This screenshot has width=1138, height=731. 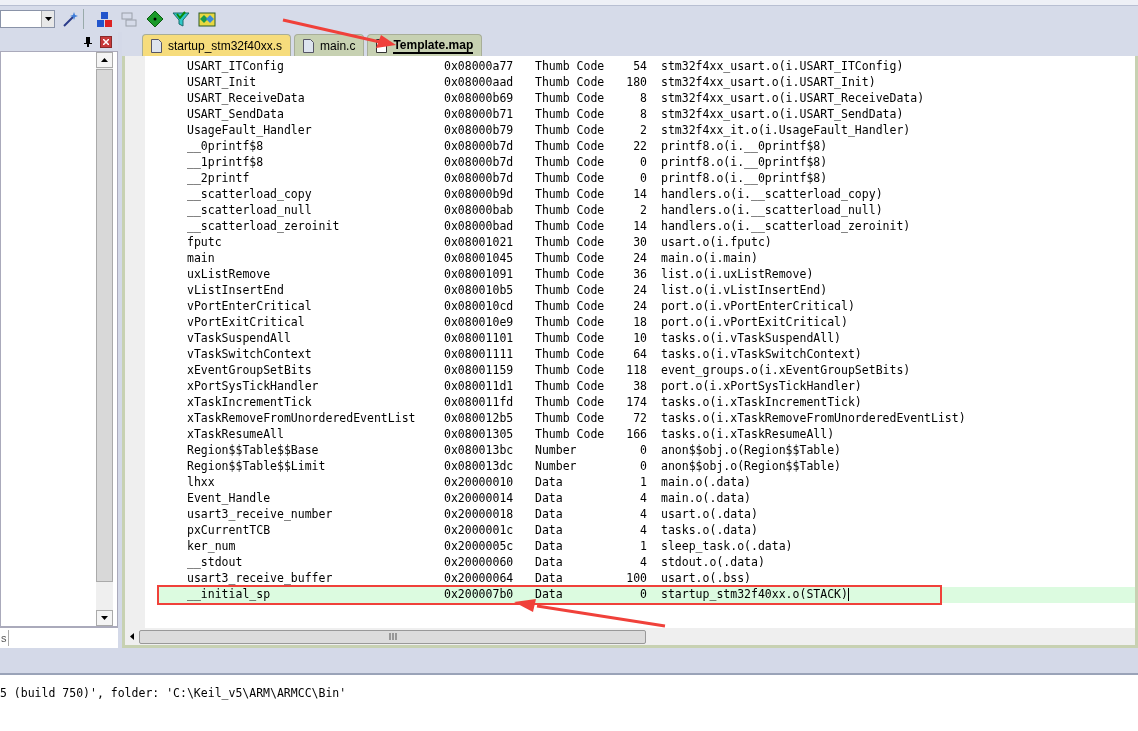 I want to click on blocks-icon, so click(x=104, y=19).